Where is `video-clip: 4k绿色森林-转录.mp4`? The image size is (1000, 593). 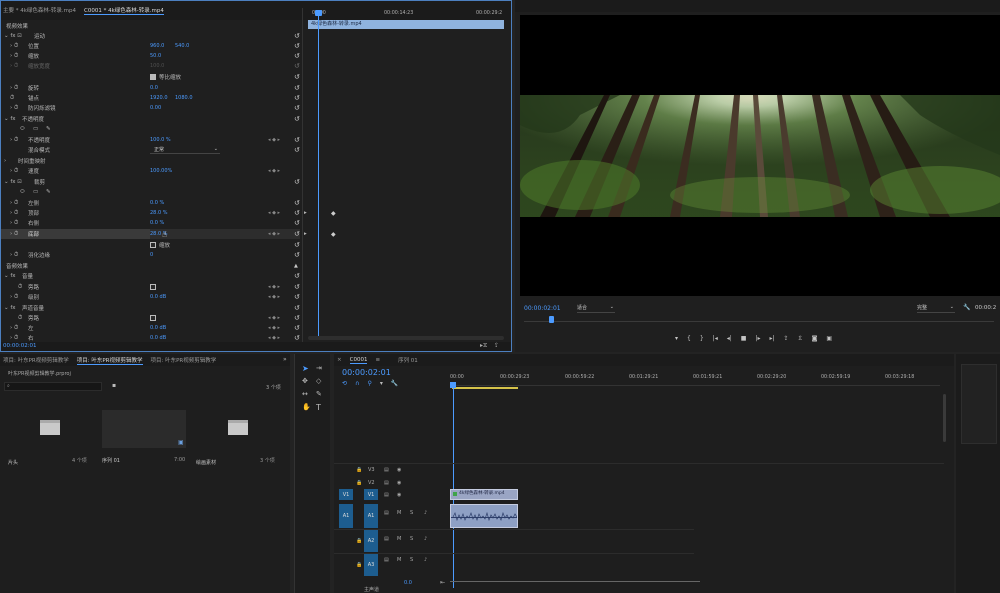 video-clip: 4k绿色森林-转录.mp4 is located at coordinates (484, 494).